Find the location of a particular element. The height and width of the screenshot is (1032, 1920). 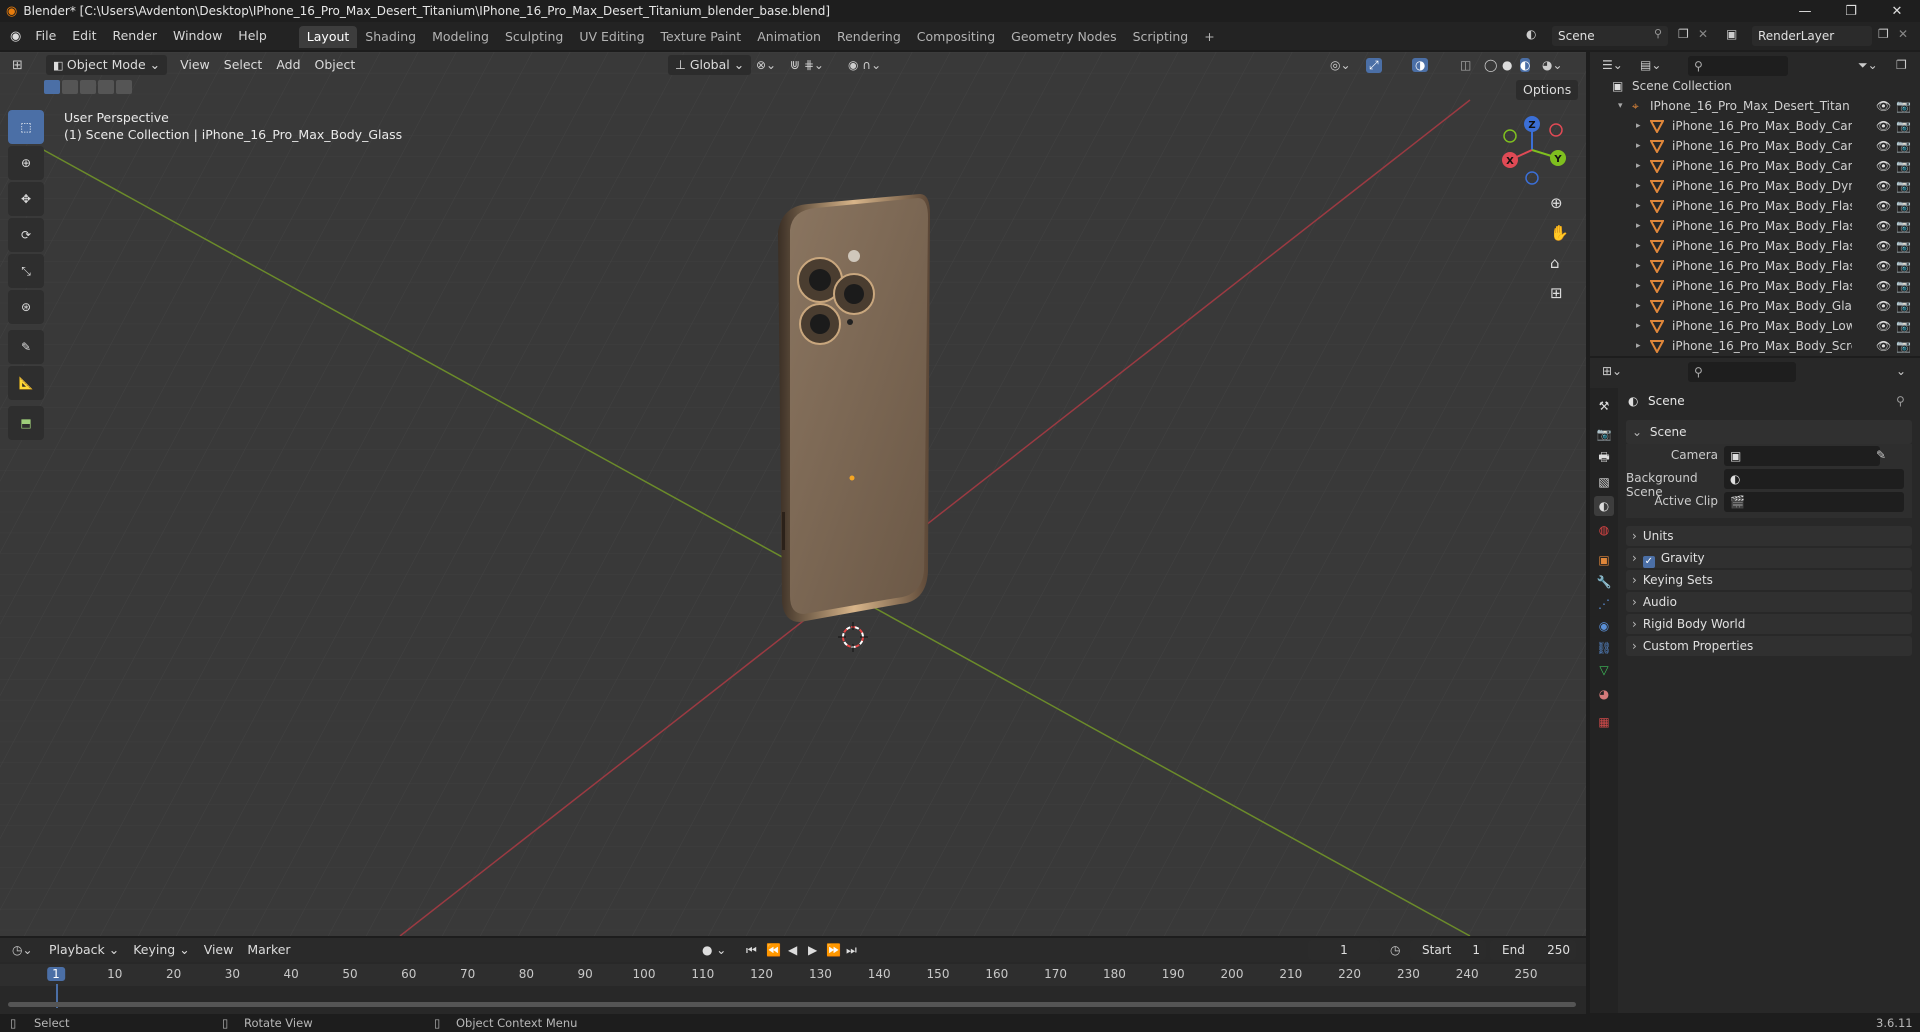

particles-tab-icon: ⋰ is located at coordinates (1604, 604).